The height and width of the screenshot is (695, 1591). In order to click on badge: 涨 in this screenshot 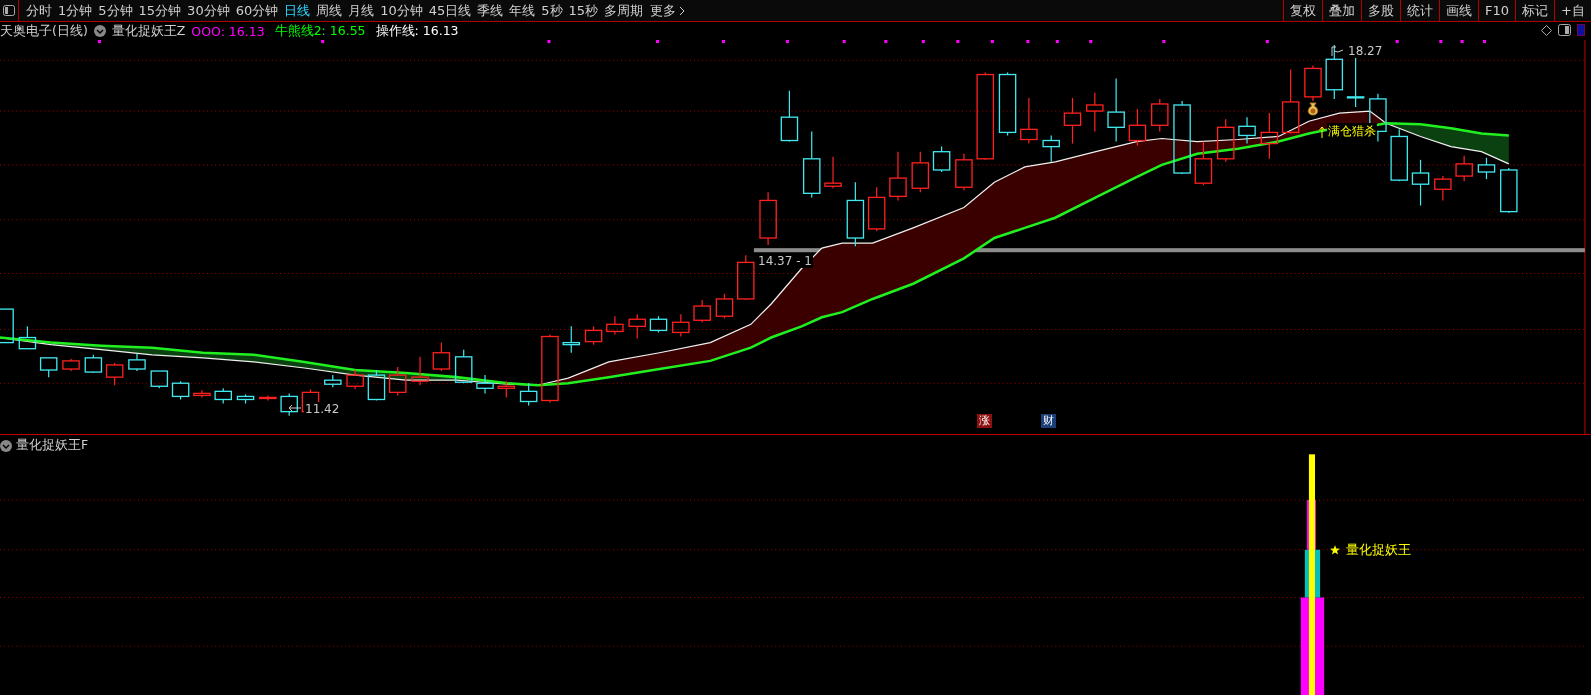, I will do `click(984, 421)`.